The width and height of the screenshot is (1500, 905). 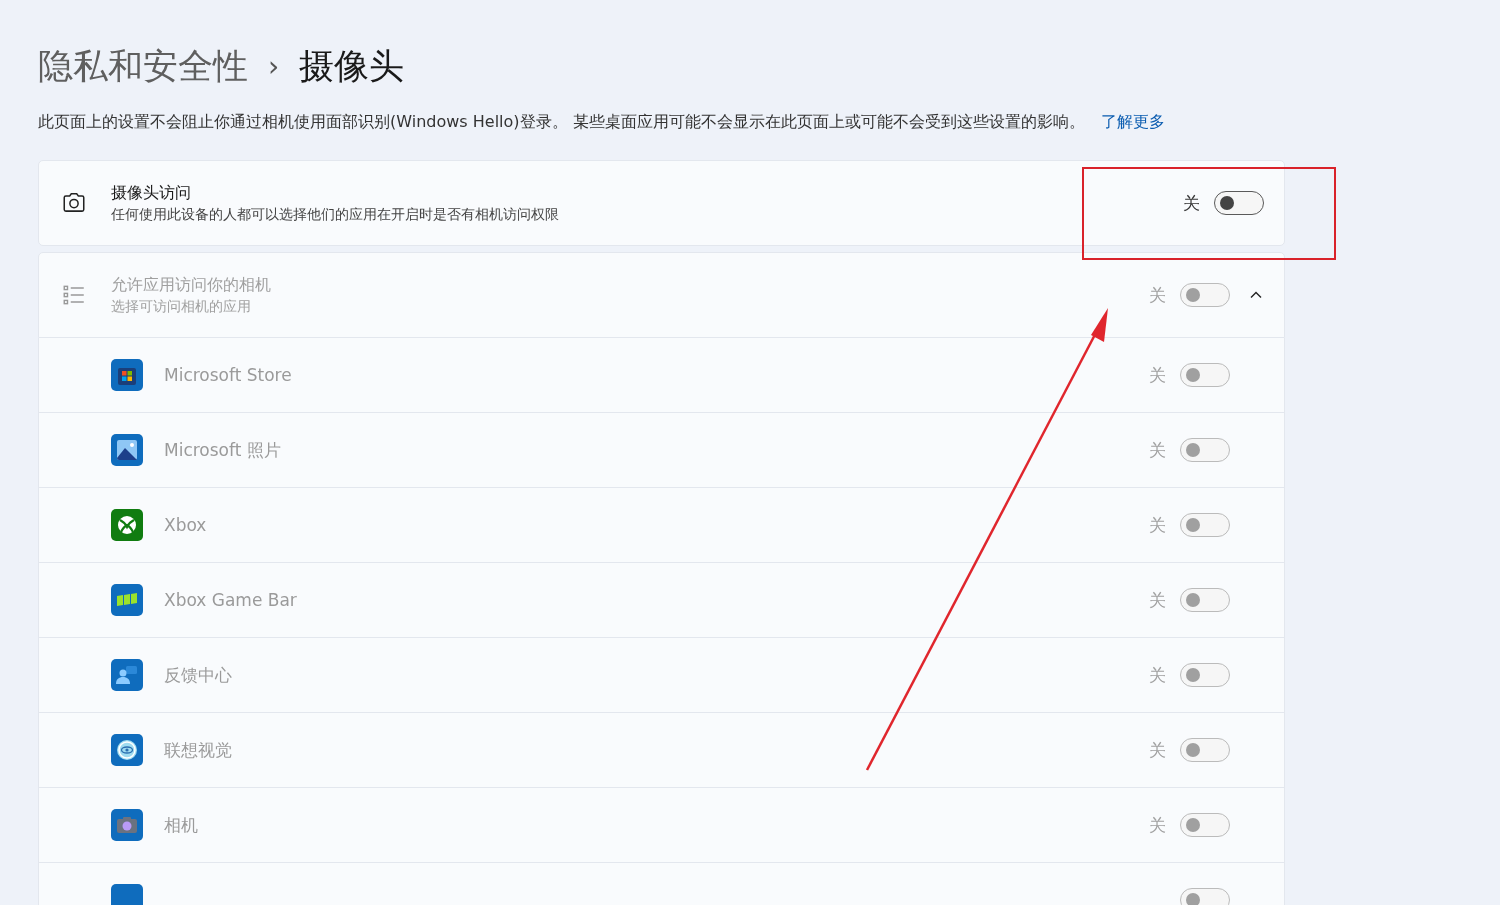 I want to click on app-name: Microsoft Store, so click(x=228, y=375).